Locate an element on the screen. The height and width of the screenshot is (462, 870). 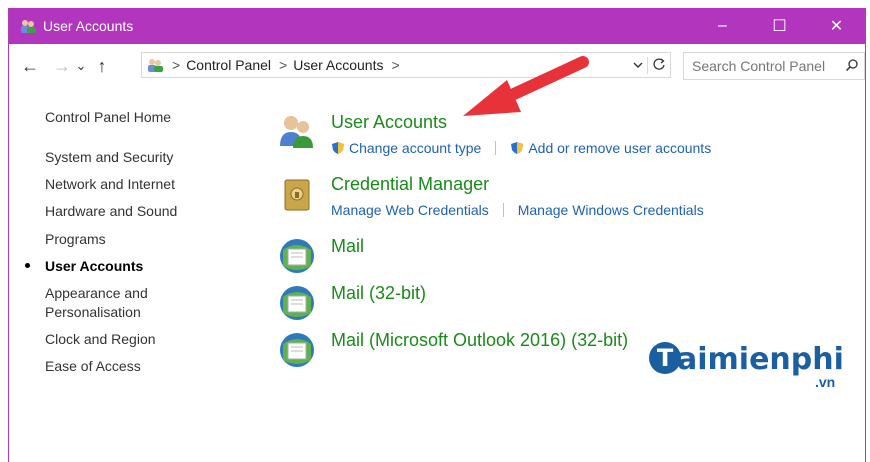
refresh-icon is located at coordinates (658, 65).